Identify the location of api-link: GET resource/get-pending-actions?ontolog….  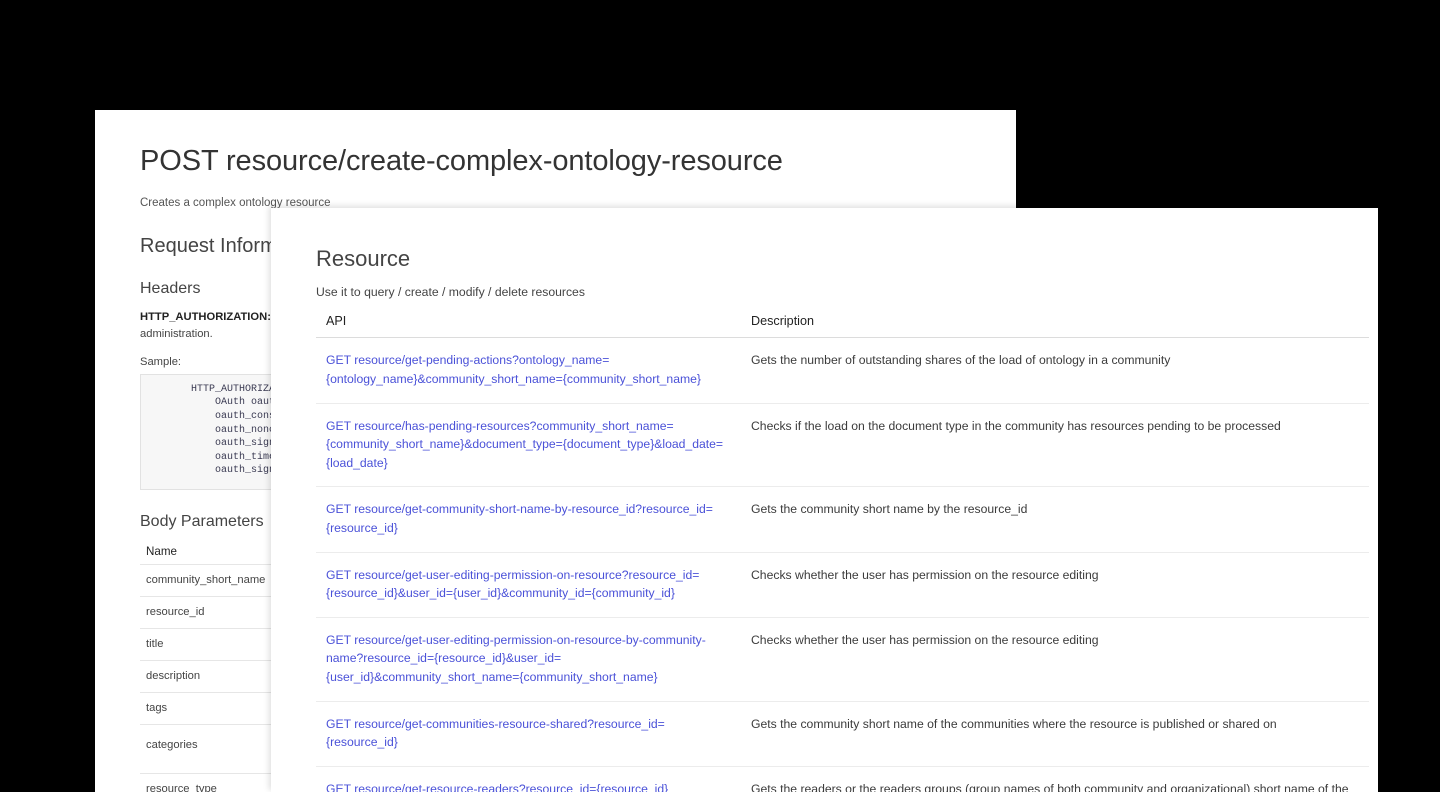
(528, 369).